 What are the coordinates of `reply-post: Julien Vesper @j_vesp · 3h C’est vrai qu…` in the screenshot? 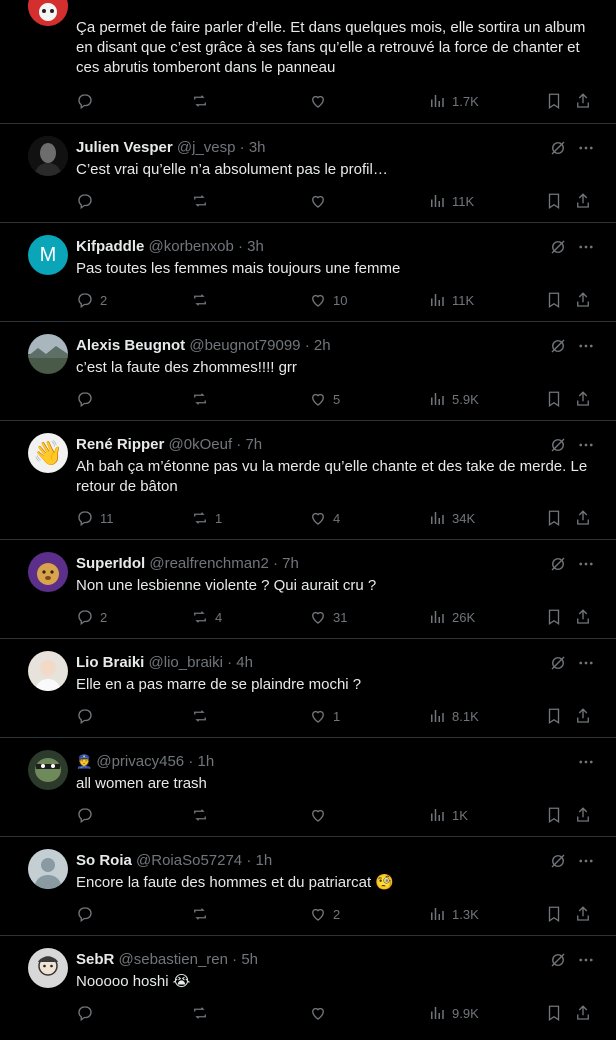 It's located at (308, 173).